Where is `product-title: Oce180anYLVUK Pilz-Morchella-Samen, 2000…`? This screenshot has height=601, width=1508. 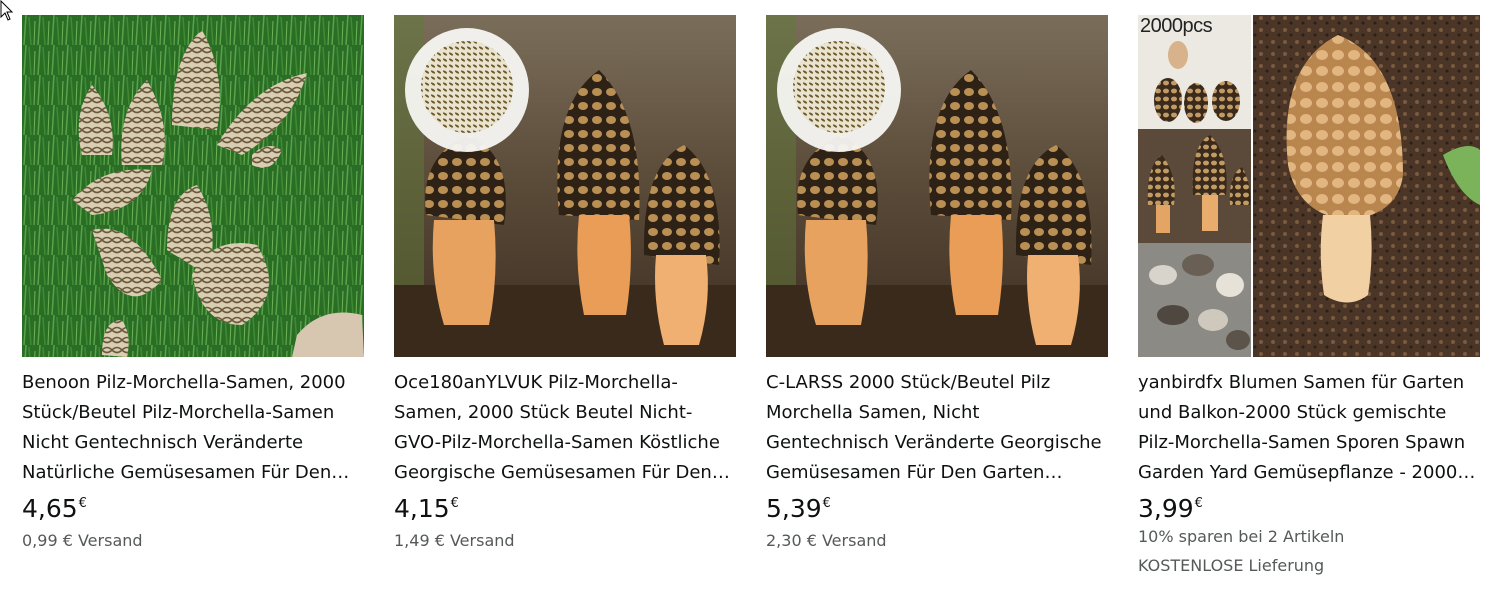 product-title: Oce180anYLVUK Pilz-Morchella-Samen, 2000… is located at coordinates (565, 428).